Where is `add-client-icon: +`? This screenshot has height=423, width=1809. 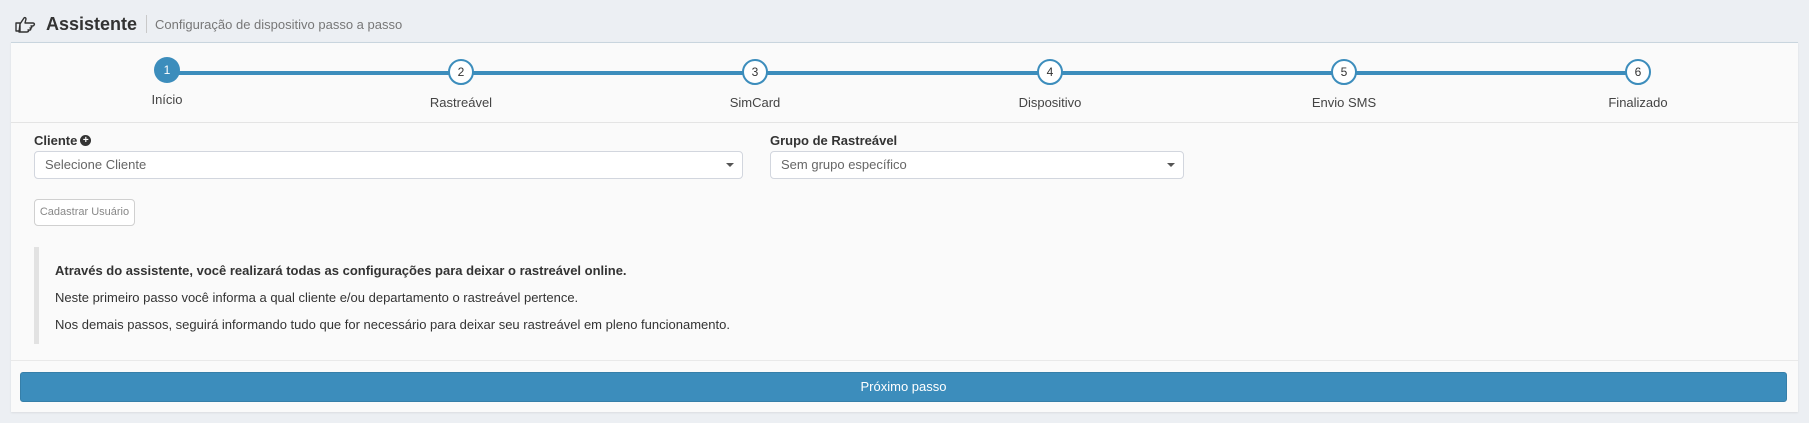 add-client-icon: + is located at coordinates (86, 140).